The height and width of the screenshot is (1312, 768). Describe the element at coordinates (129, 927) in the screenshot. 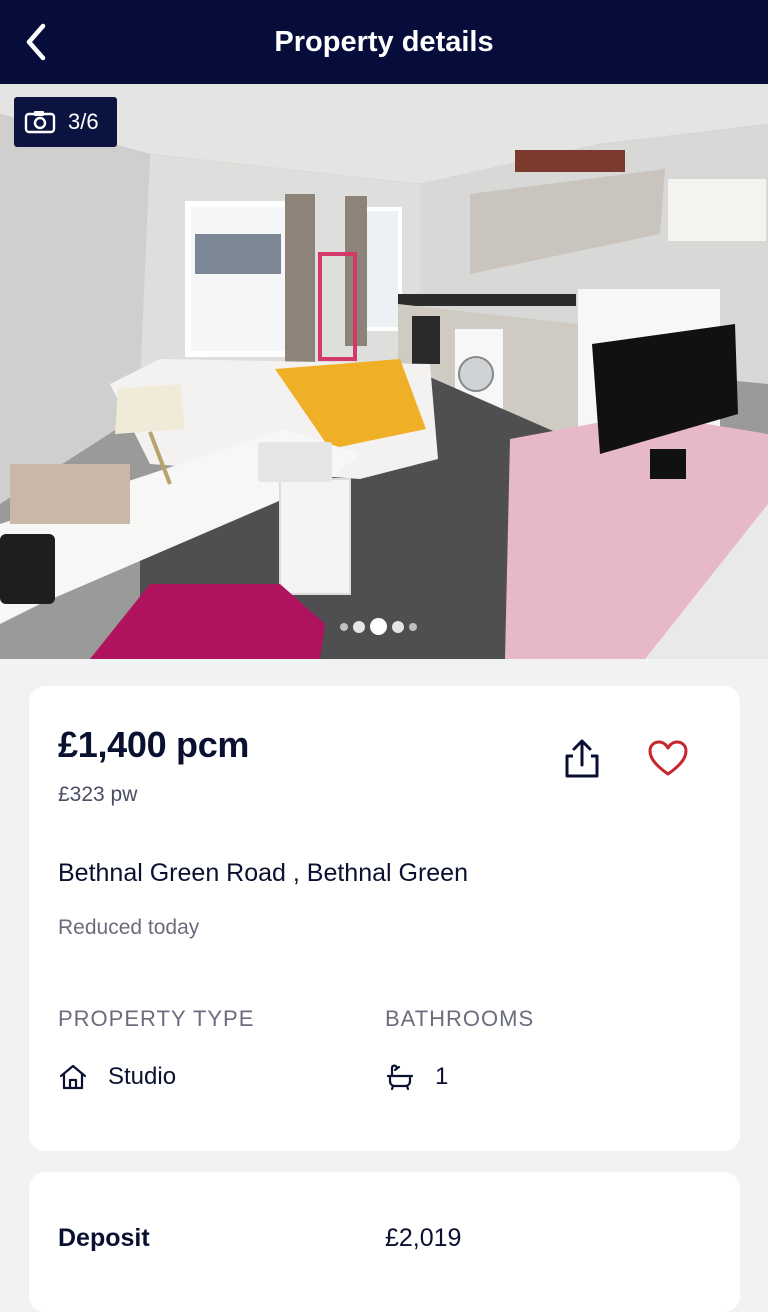

I see `price-status: Reduced today` at that location.